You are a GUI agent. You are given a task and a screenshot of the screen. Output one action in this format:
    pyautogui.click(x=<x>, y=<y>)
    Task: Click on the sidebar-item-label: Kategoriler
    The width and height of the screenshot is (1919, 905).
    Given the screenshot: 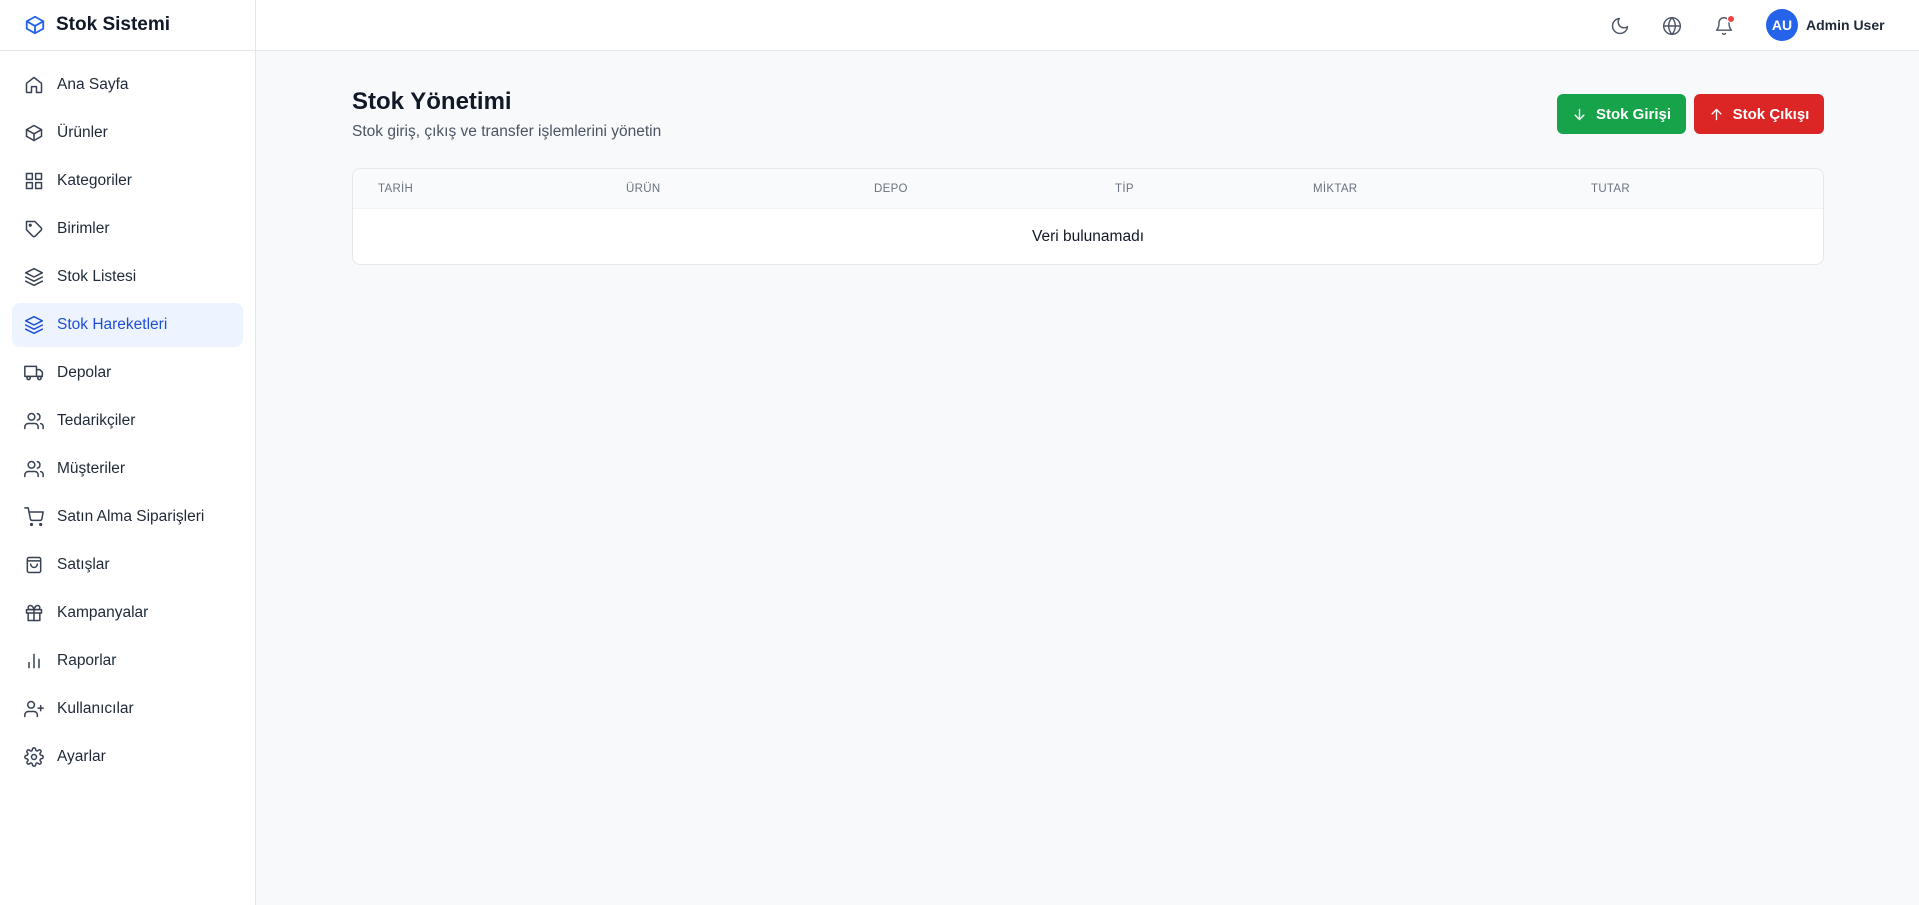 What is the action you would take?
    pyautogui.click(x=94, y=180)
    